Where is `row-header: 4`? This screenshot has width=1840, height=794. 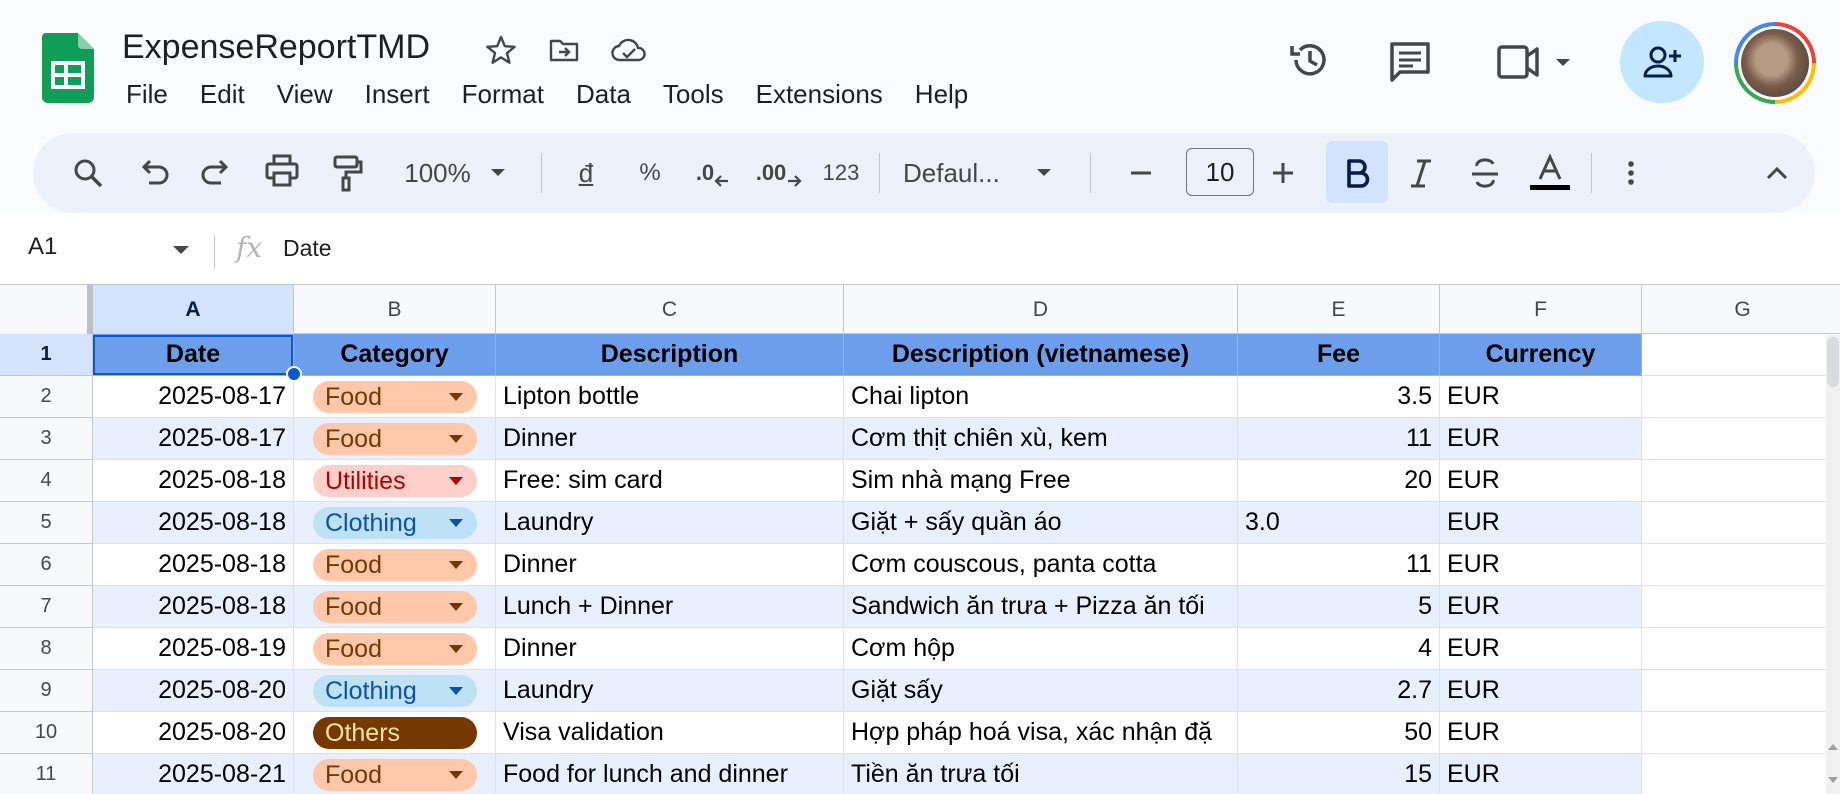
row-header: 4 is located at coordinates (46, 481).